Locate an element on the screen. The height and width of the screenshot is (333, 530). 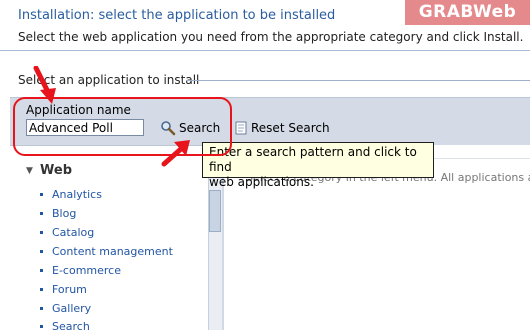
category-item-gallery: Gallery is located at coordinates (65, 308).